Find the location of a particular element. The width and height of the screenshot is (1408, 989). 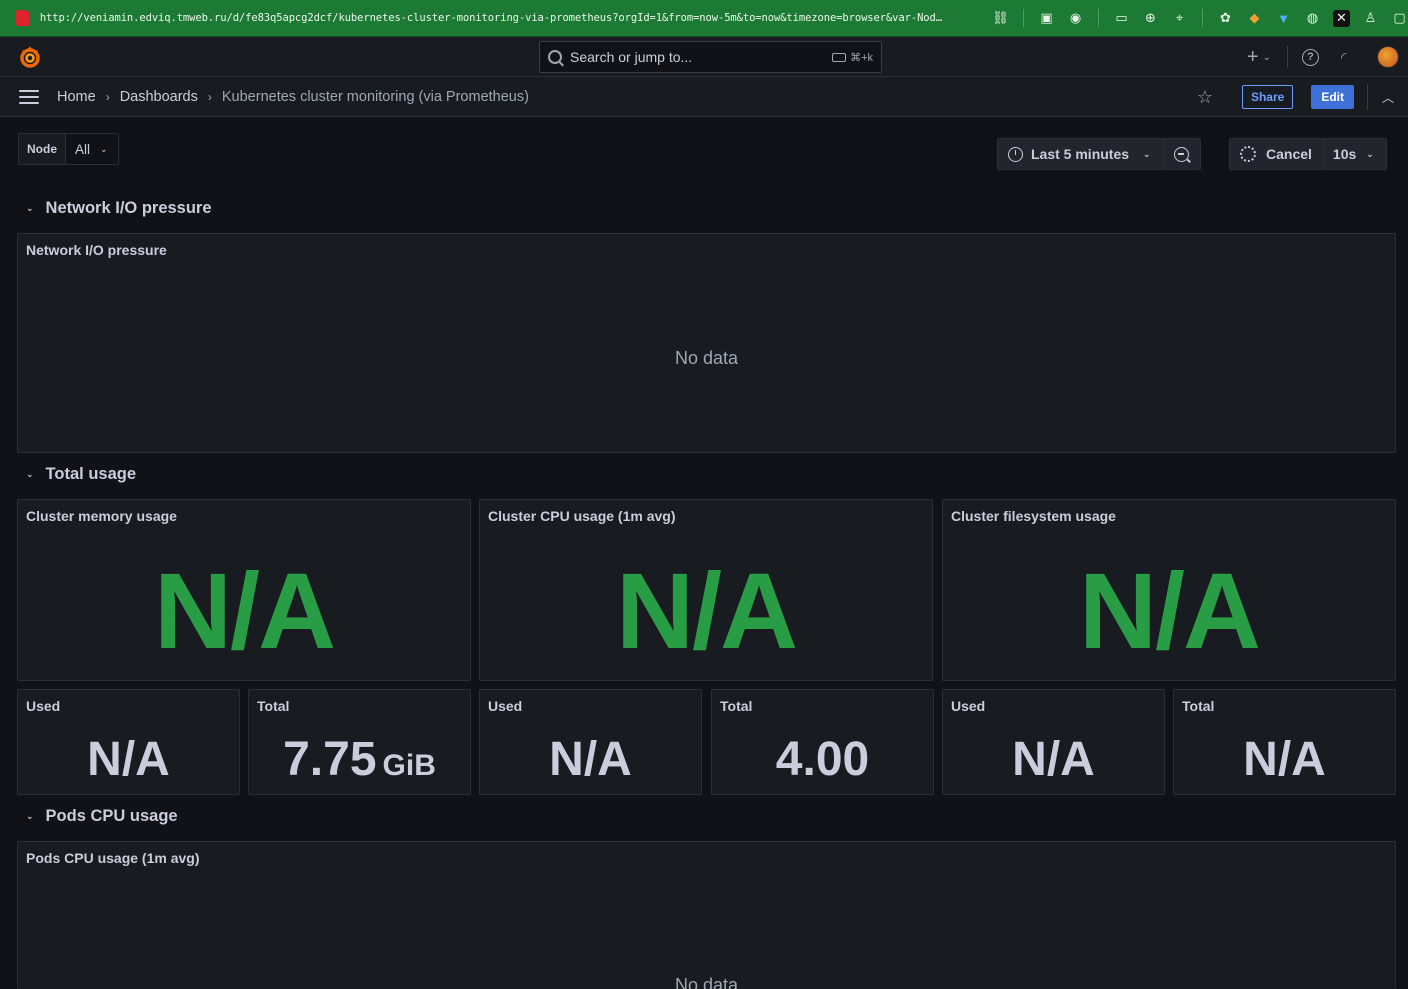

cancel-refresh-button: Cancel is located at coordinates (1277, 154).